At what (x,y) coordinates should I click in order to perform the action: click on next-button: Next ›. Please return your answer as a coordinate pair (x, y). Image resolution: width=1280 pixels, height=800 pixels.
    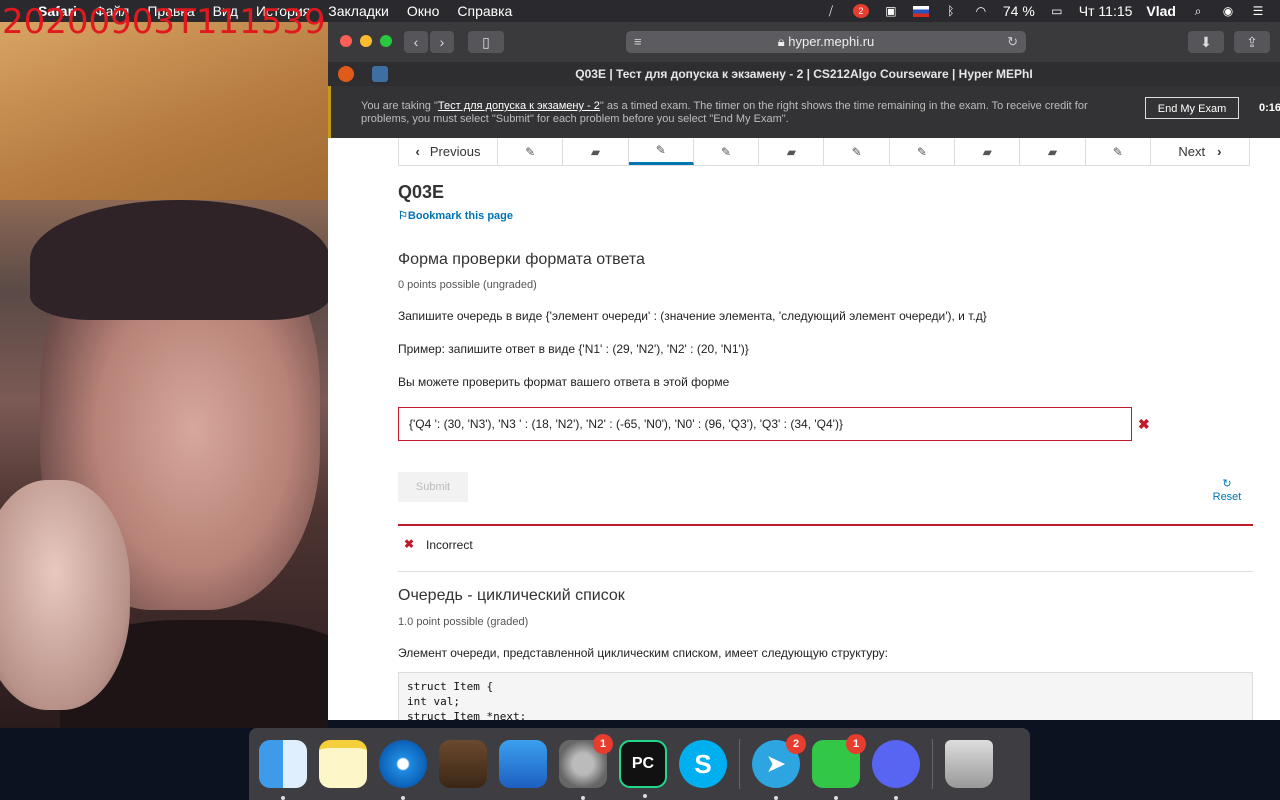
    Looking at the image, I should click on (1200, 151).